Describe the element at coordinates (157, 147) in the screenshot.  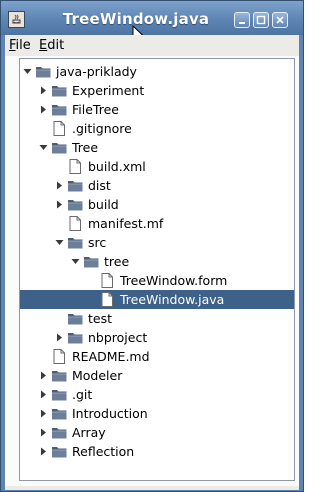
I see `tree-folder-row: Tree` at that location.